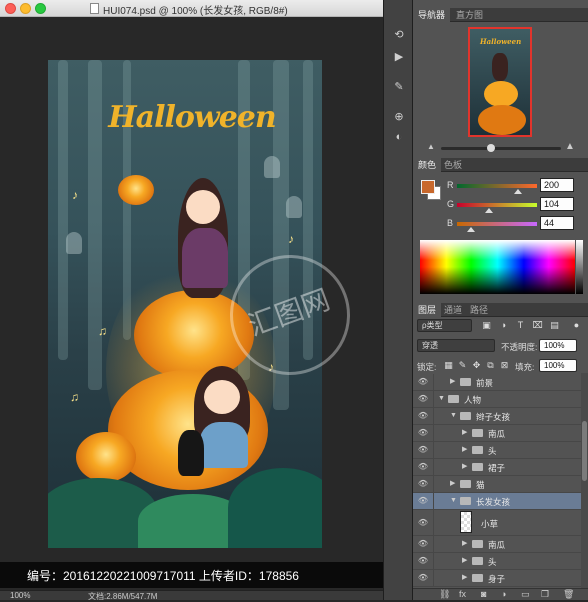 This screenshot has height=602, width=588. What do you see at coordinates (497, 523) in the screenshot?
I see `layer-row: 👁 小草` at bounding box center [497, 523].